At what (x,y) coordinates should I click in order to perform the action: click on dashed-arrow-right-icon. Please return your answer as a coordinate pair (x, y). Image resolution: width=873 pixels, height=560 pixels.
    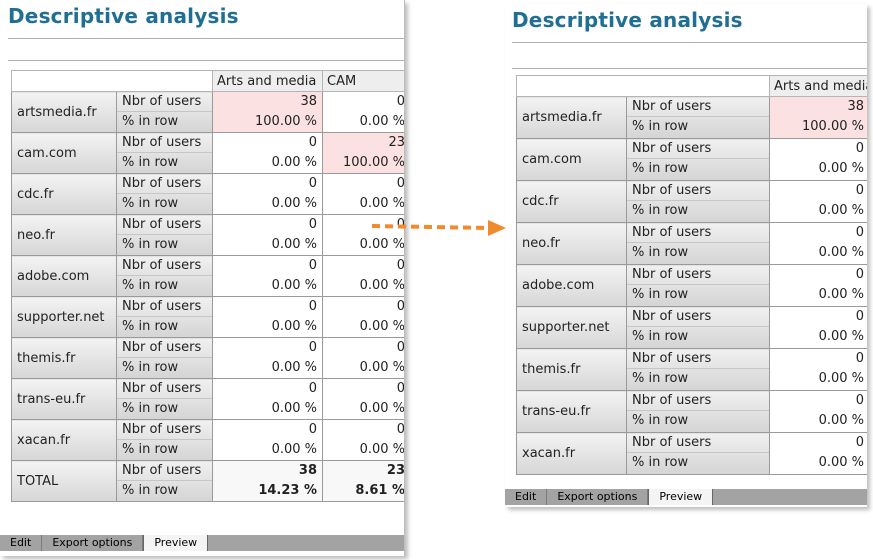
    Looking at the image, I should click on (438, 228).